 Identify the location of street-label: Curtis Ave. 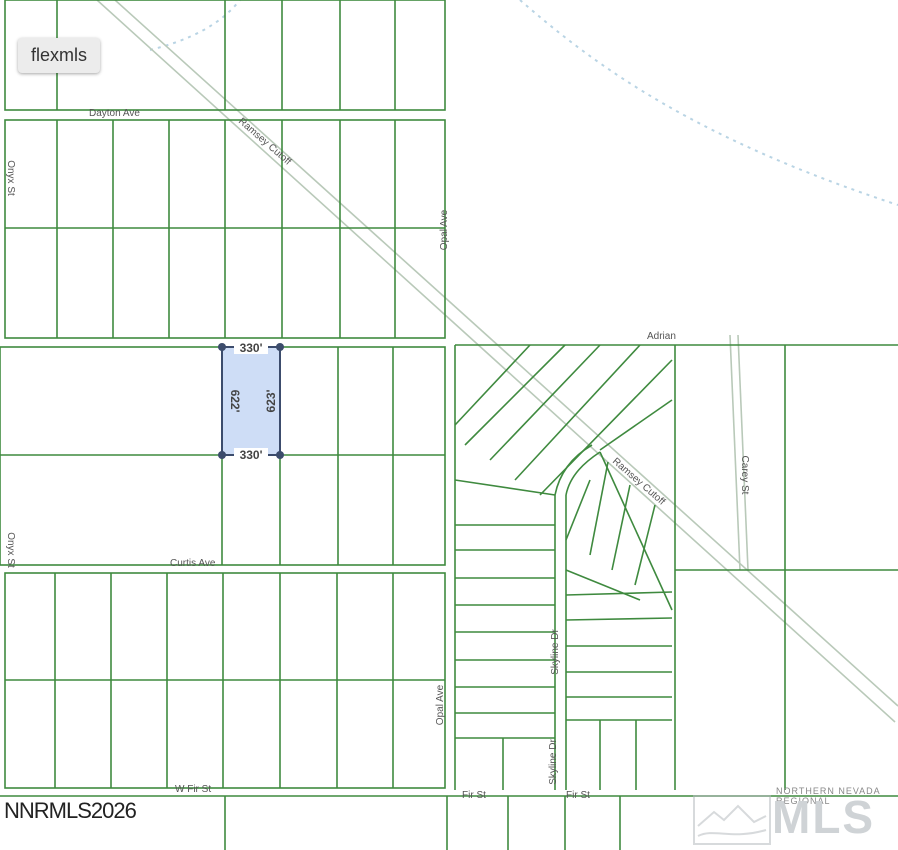
(193, 563).